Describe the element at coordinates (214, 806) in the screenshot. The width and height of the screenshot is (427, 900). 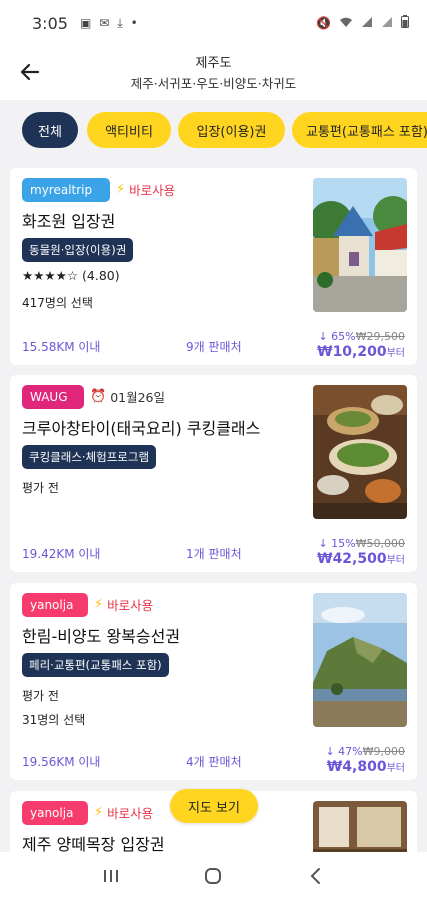
I see `map-view-button: 지도 보기` at that location.